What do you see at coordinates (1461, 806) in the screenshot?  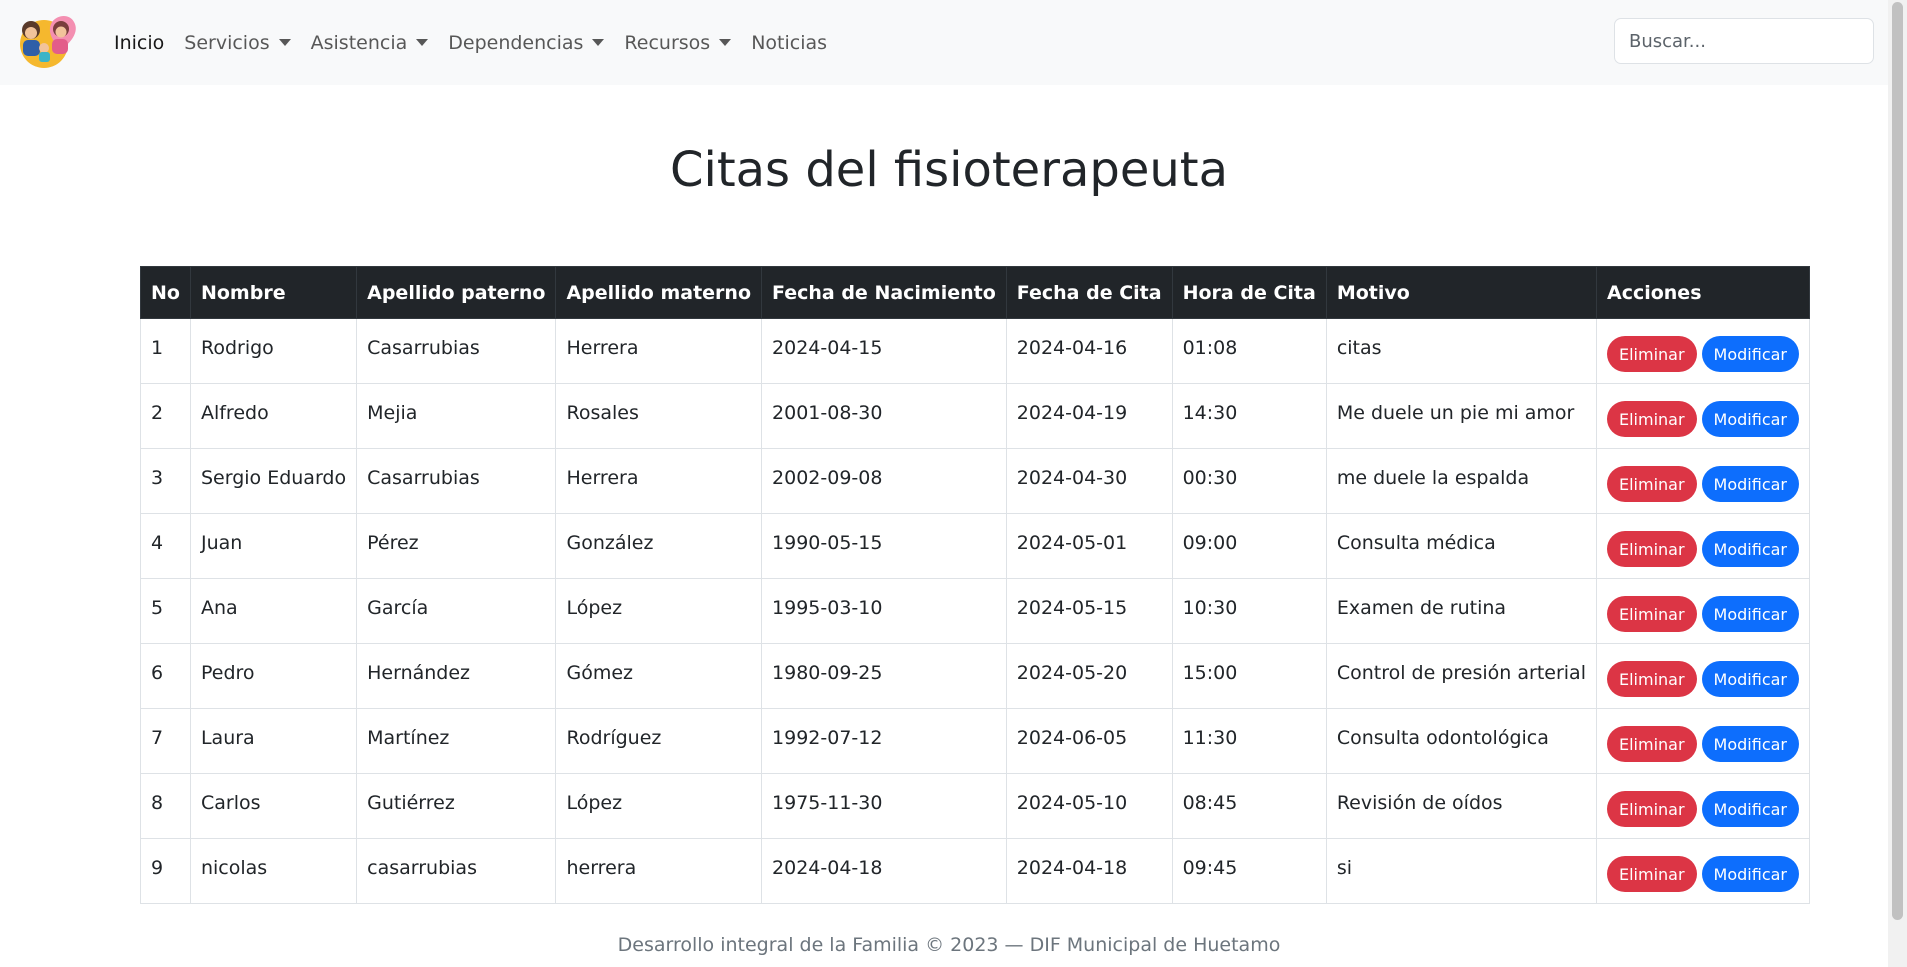 I see `cell-motivo: Revisión de oídos` at bounding box center [1461, 806].